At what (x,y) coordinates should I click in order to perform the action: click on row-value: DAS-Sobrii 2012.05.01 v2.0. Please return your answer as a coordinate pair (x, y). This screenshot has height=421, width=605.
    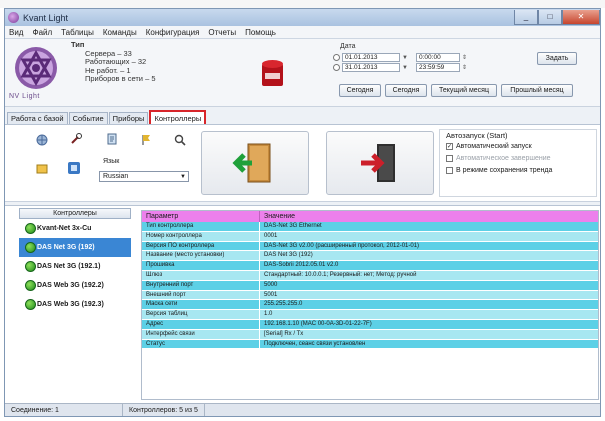
    Looking at the image, I should click on (301, 265).